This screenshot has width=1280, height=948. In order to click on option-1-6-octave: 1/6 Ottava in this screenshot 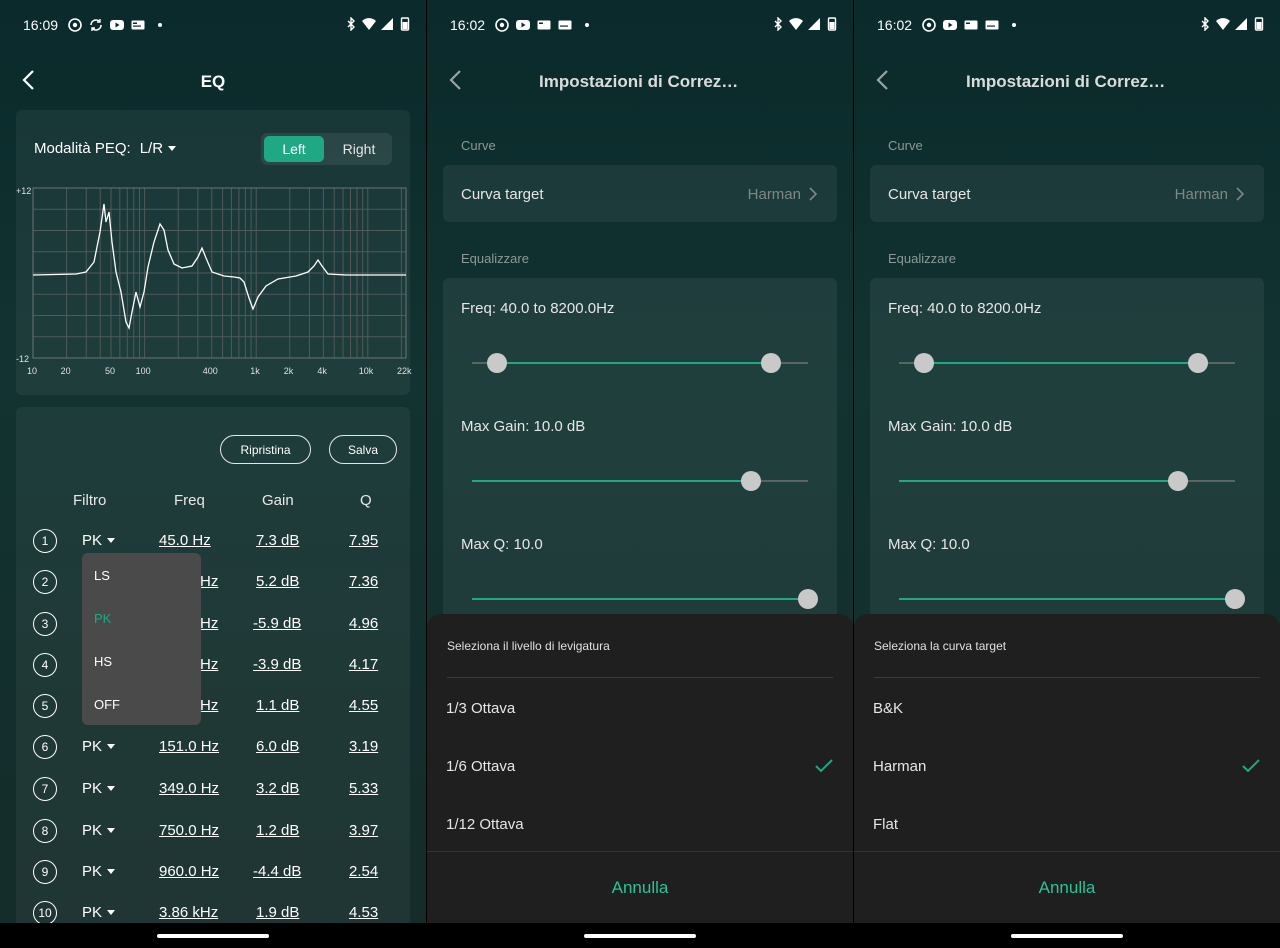, I will do `click(480, 766)`.